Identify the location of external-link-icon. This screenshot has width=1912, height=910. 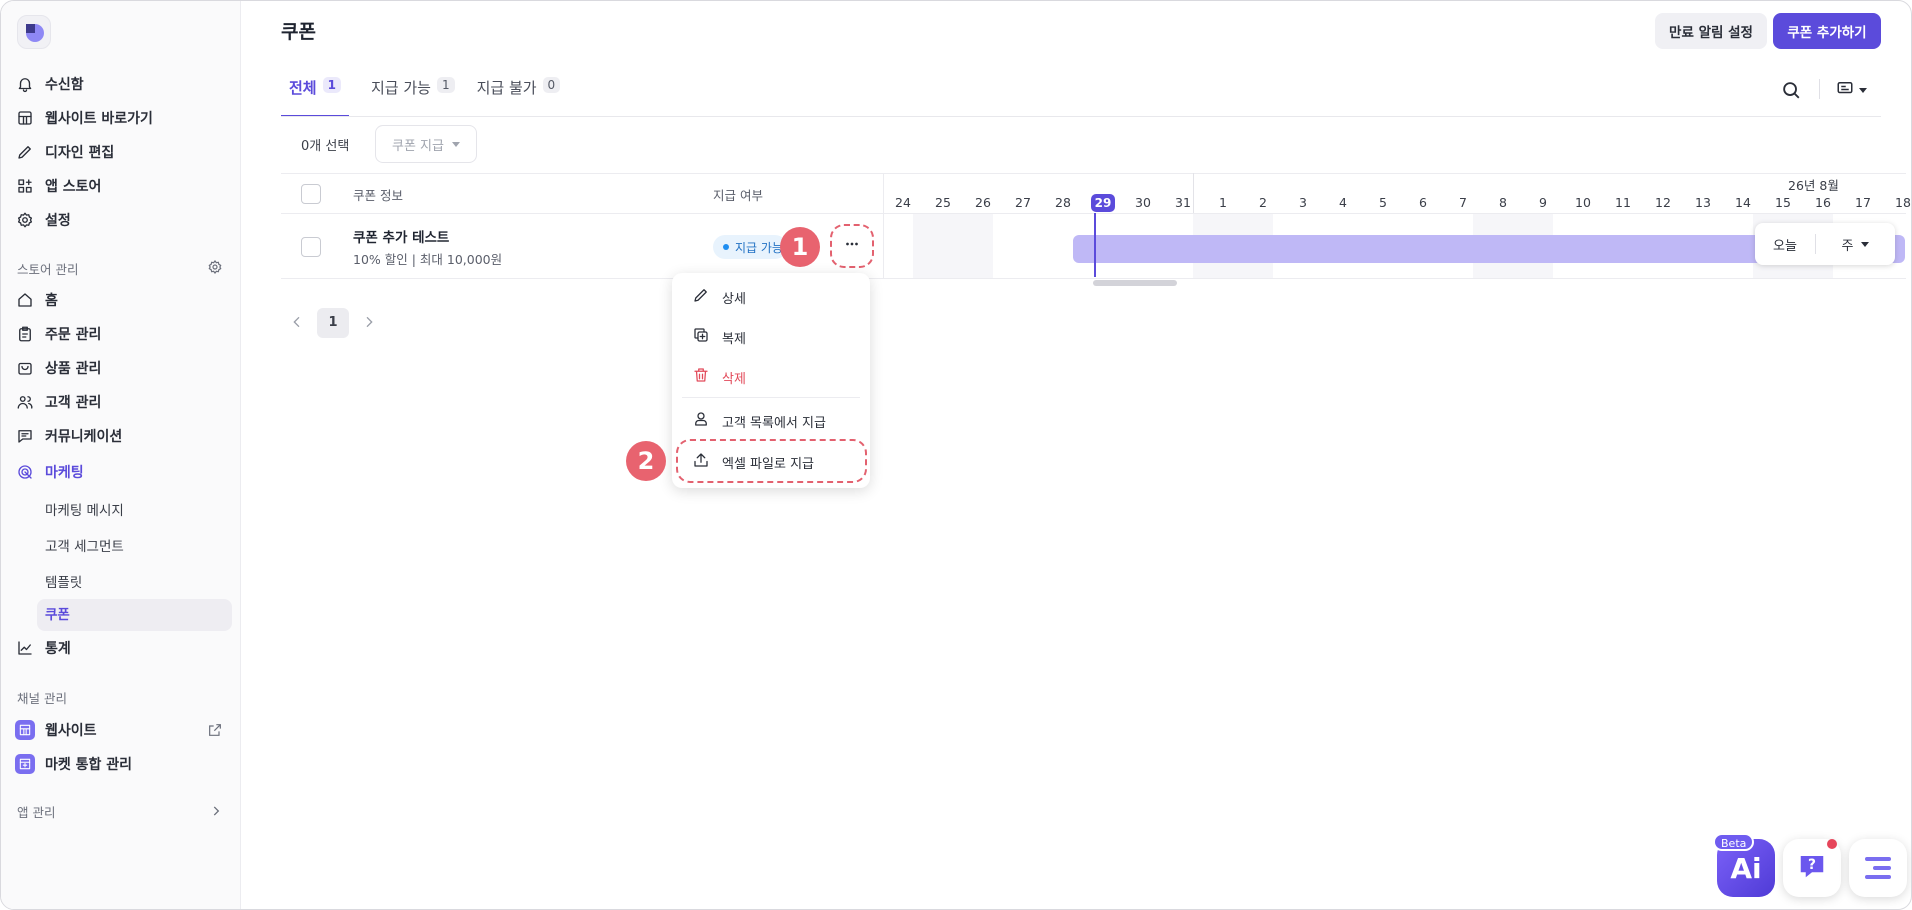
(215, 730).